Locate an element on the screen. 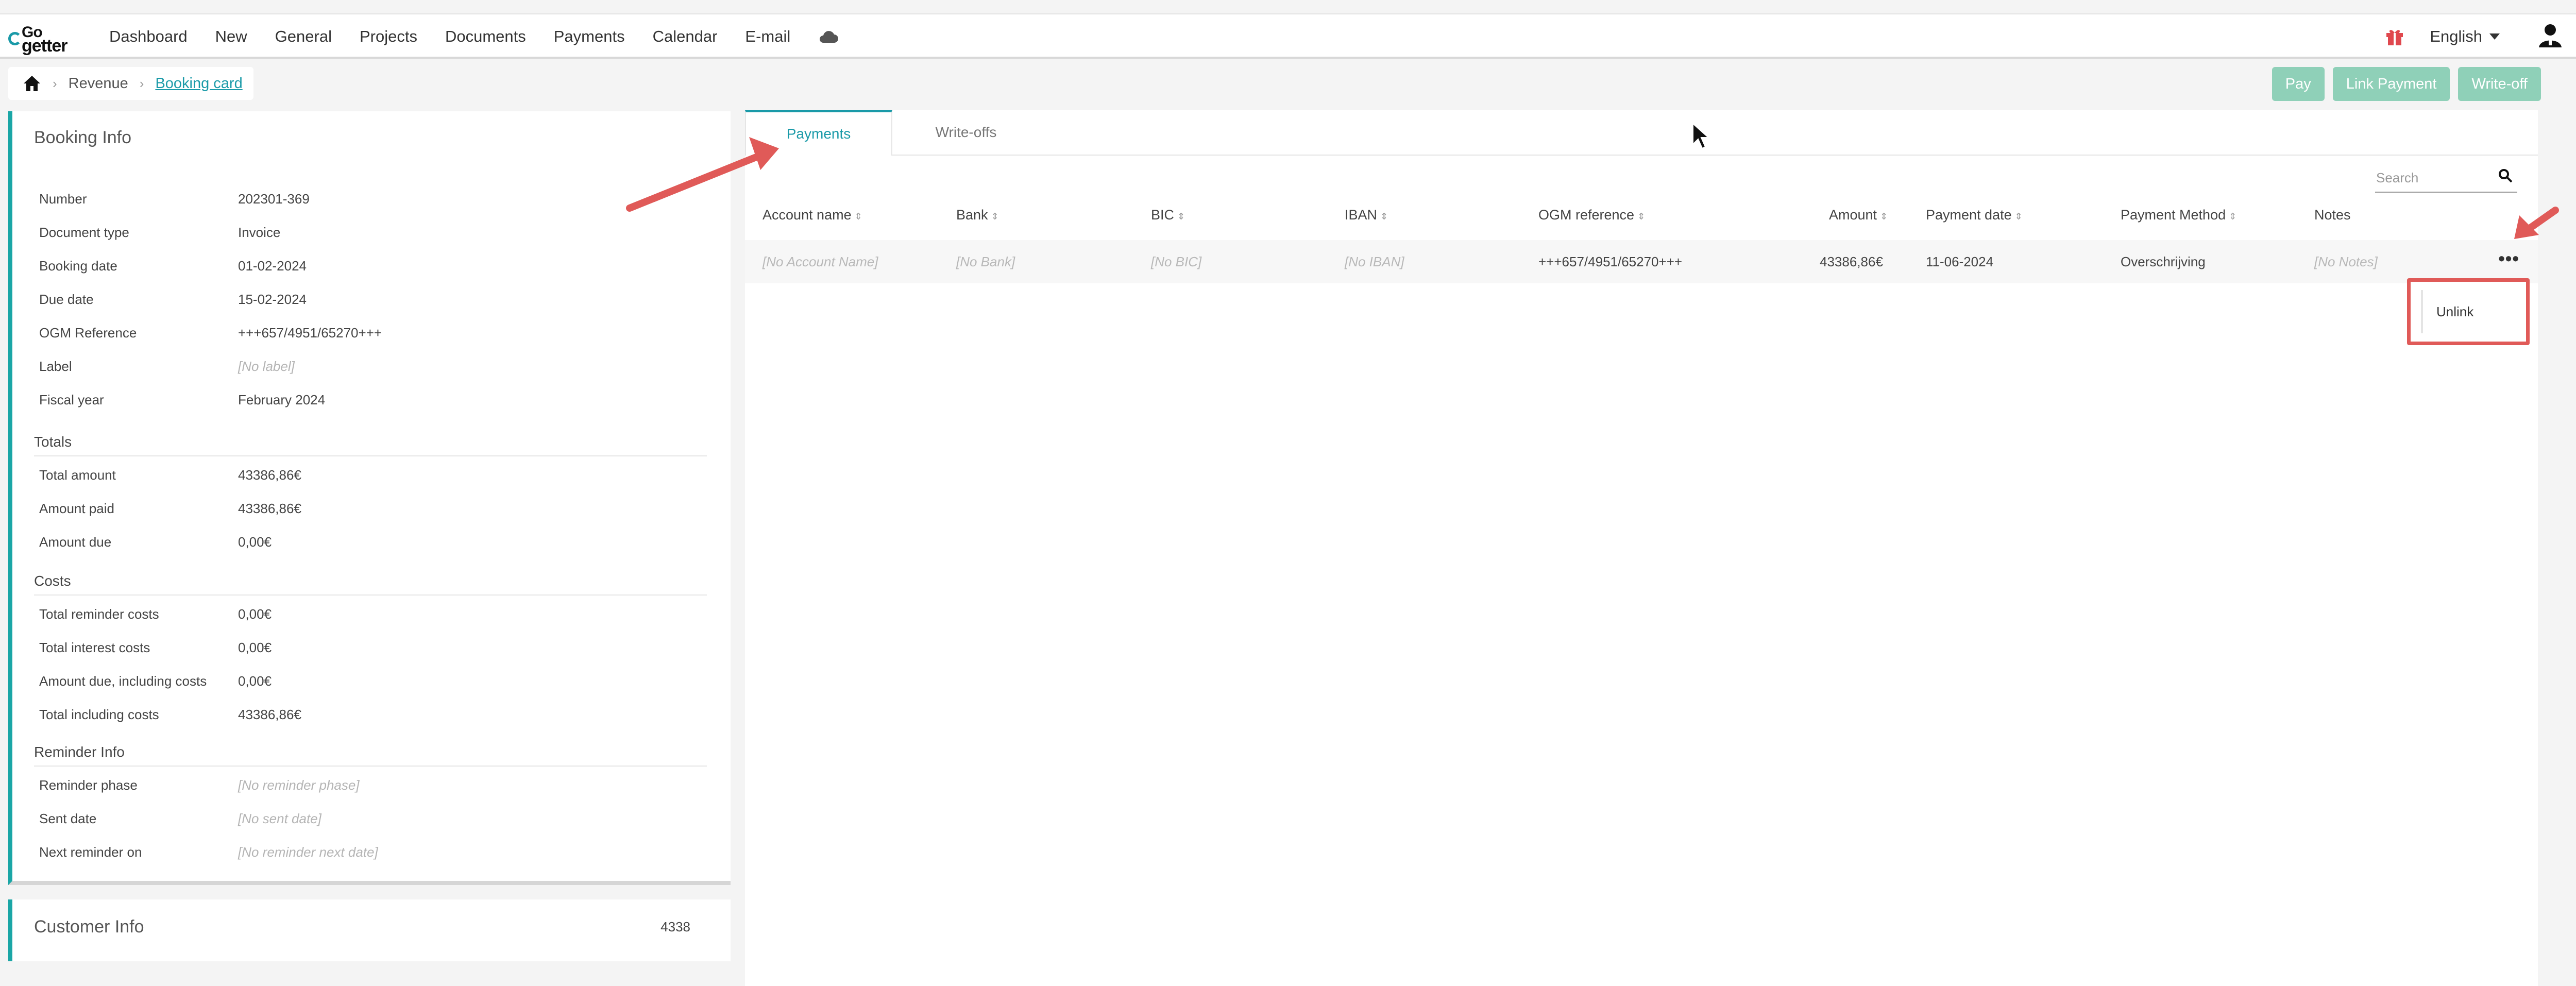 The height and width of the screenshot is (986, 2576). language-selector: English is located at coordinates (2465, 36).